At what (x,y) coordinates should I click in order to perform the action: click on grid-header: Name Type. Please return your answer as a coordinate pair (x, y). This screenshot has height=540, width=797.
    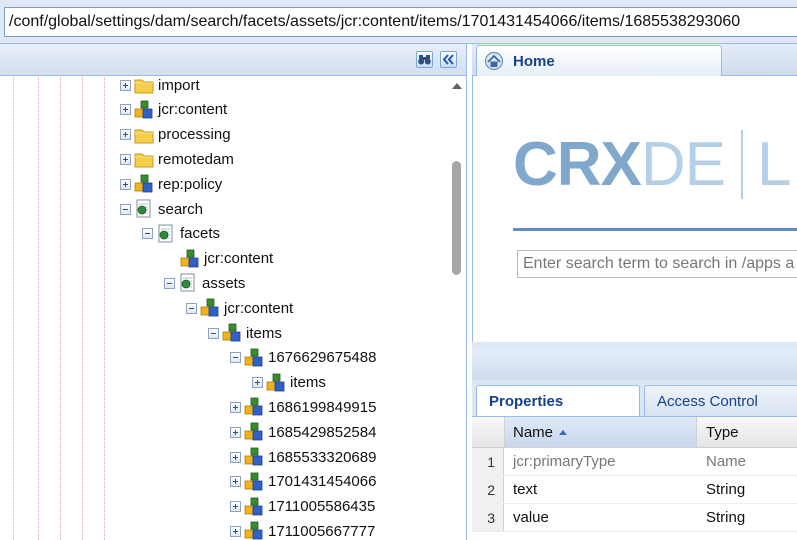
    Looking at the image, I should click on (634, 432).